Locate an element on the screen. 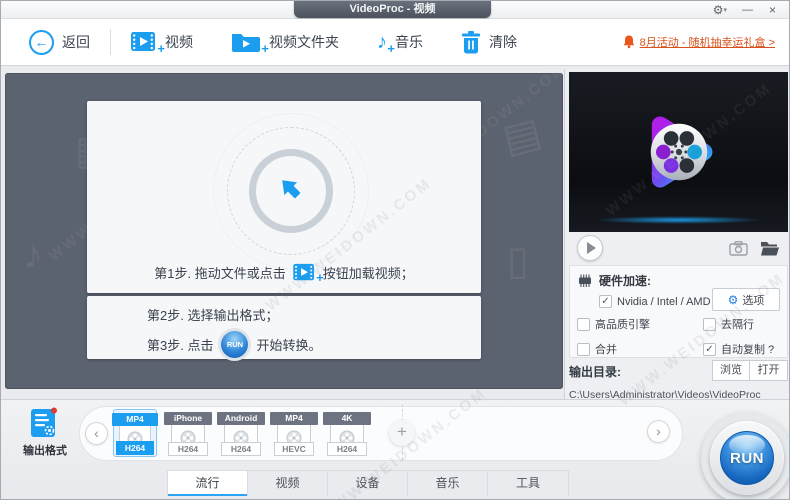  open-button: 打开 is located at coordinates (769, 370).